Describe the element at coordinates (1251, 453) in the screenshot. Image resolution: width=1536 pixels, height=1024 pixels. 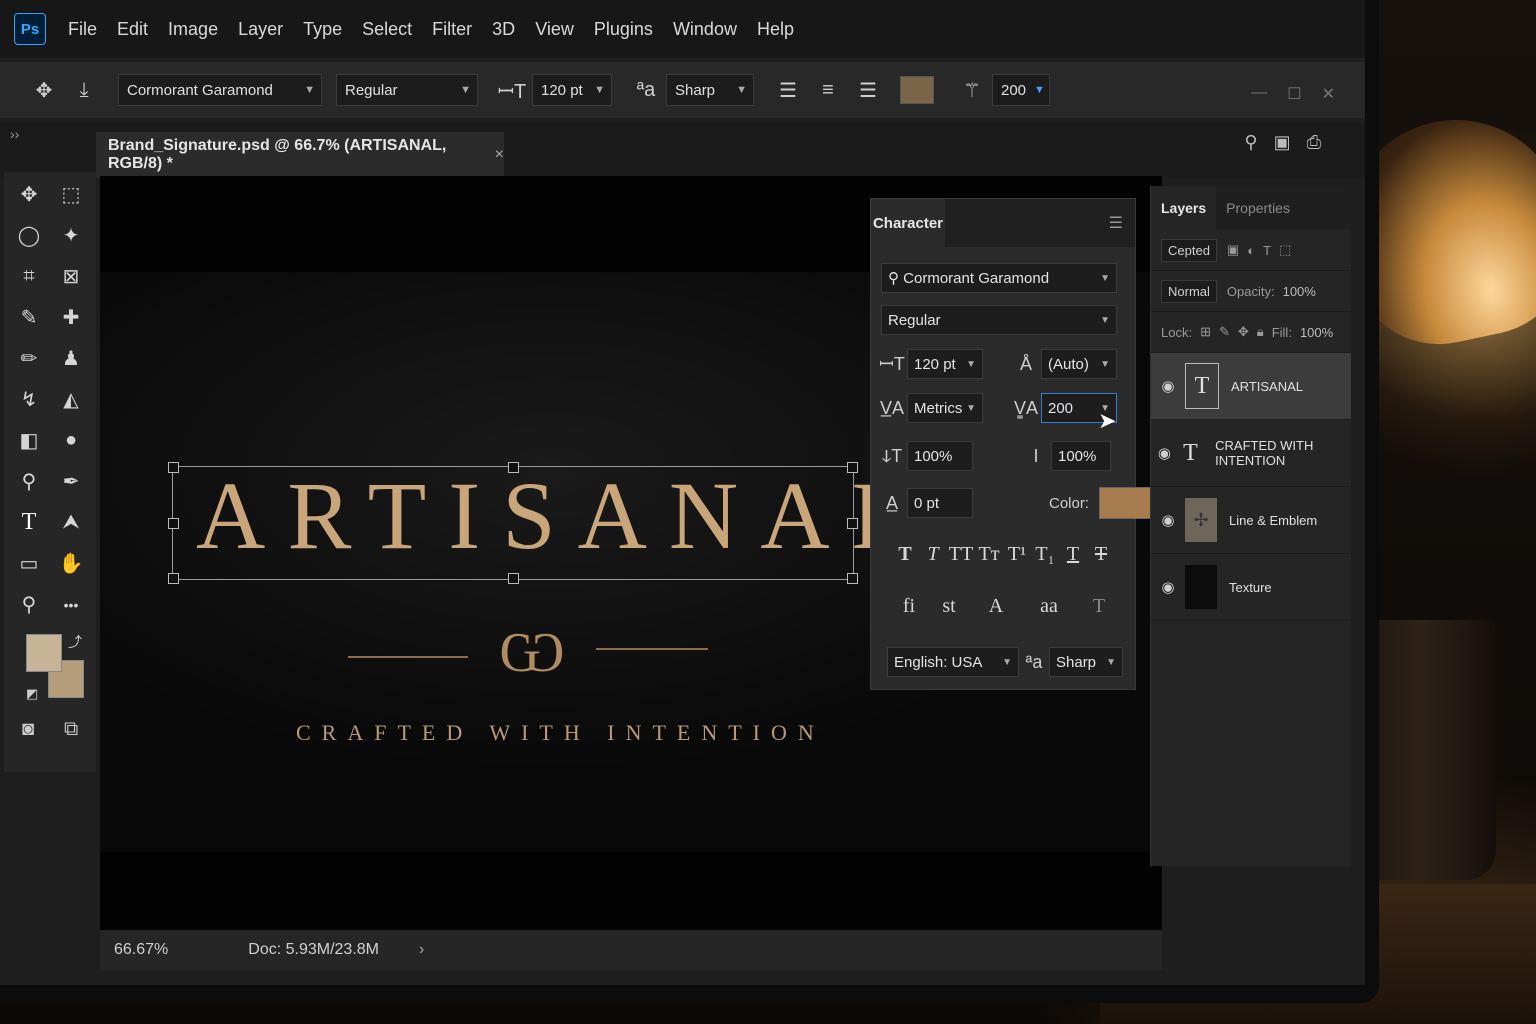
I see `layer-crafted-with-intention: ◉ T CRAFTED WITH INTENTION` at that location.